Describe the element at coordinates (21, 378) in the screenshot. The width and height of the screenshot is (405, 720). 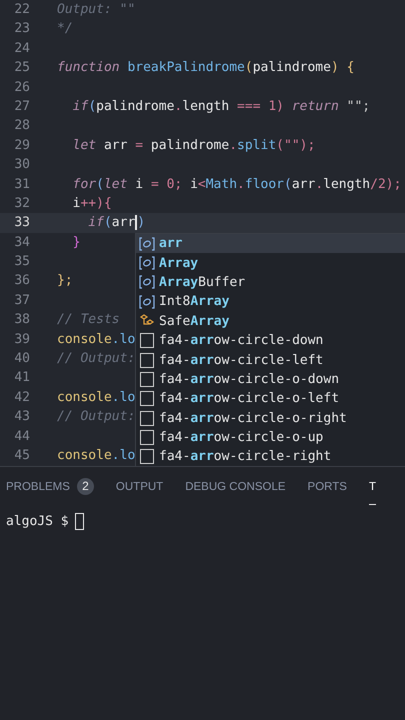
I see `line-number: 41` at that location.